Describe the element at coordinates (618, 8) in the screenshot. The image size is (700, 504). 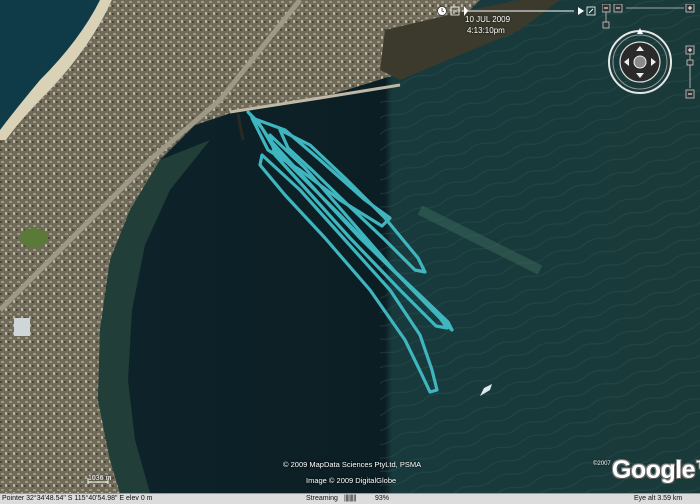
I see `north-up-icon` at that location.